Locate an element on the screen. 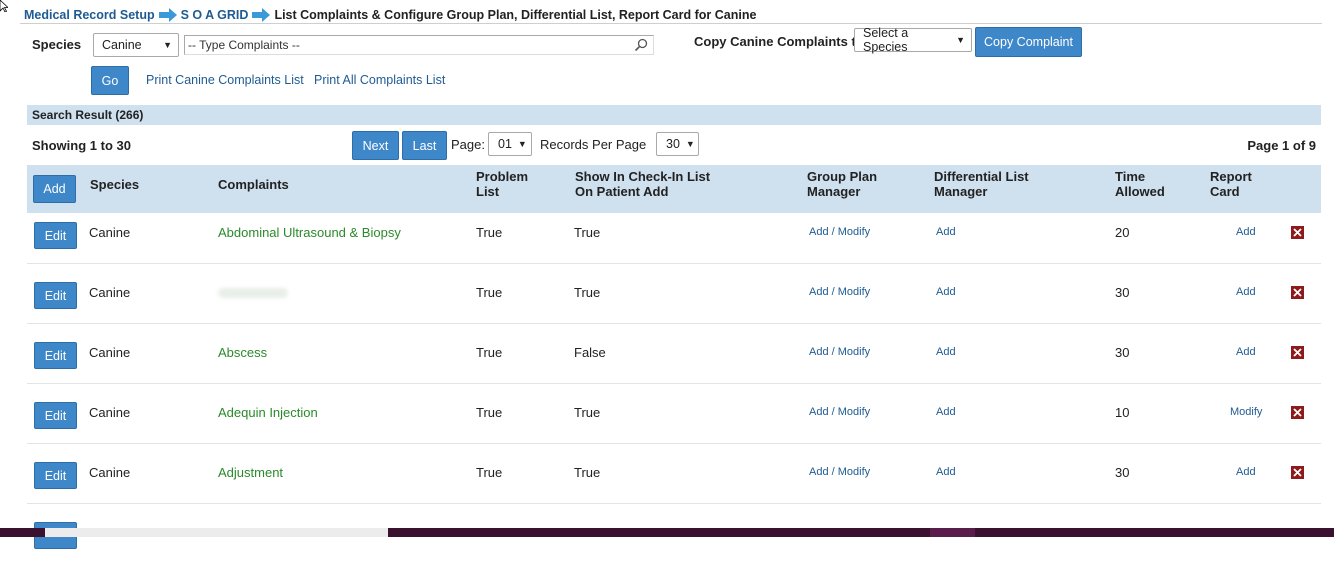 The height and width of the screenshot is (564, 1334). column-time-line1: Time is located at coordinates (1130, 176).